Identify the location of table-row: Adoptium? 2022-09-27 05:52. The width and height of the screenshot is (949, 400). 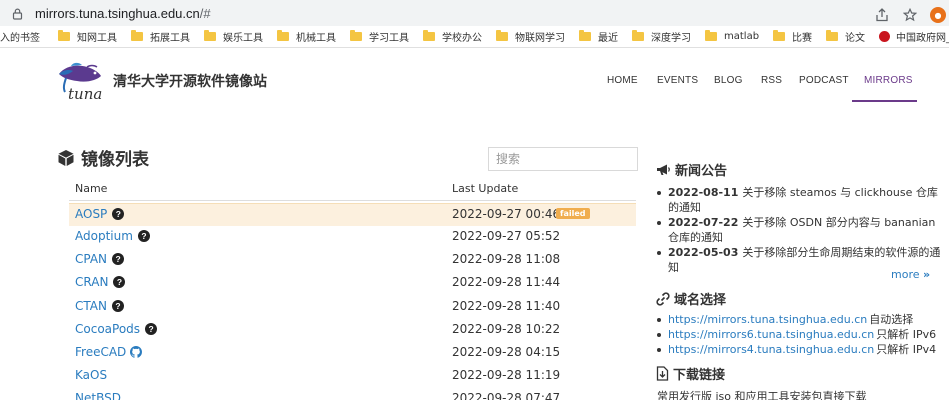
(352, 237).